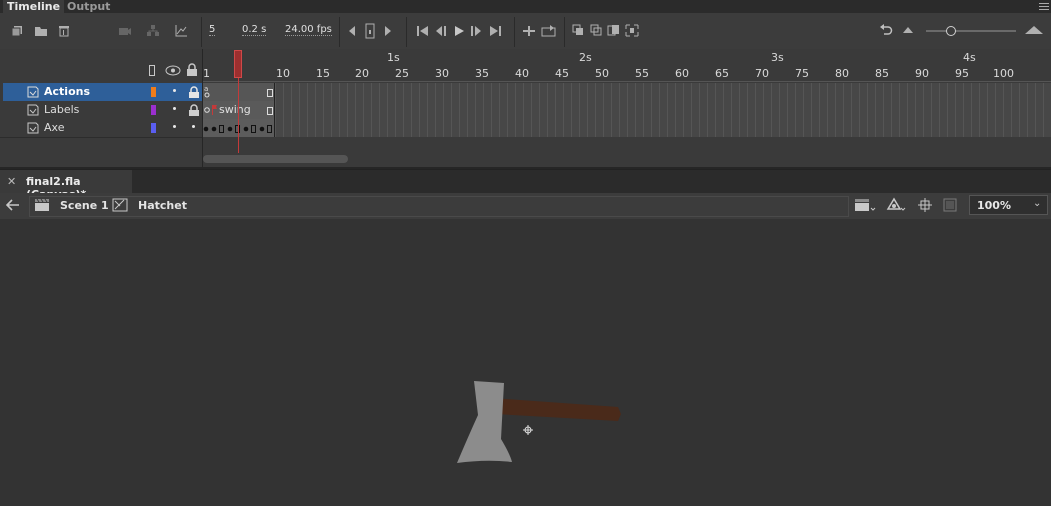  Describe the element at coordinates (722, 73) in the screenshot. I see `frame-number: 65` at that location.